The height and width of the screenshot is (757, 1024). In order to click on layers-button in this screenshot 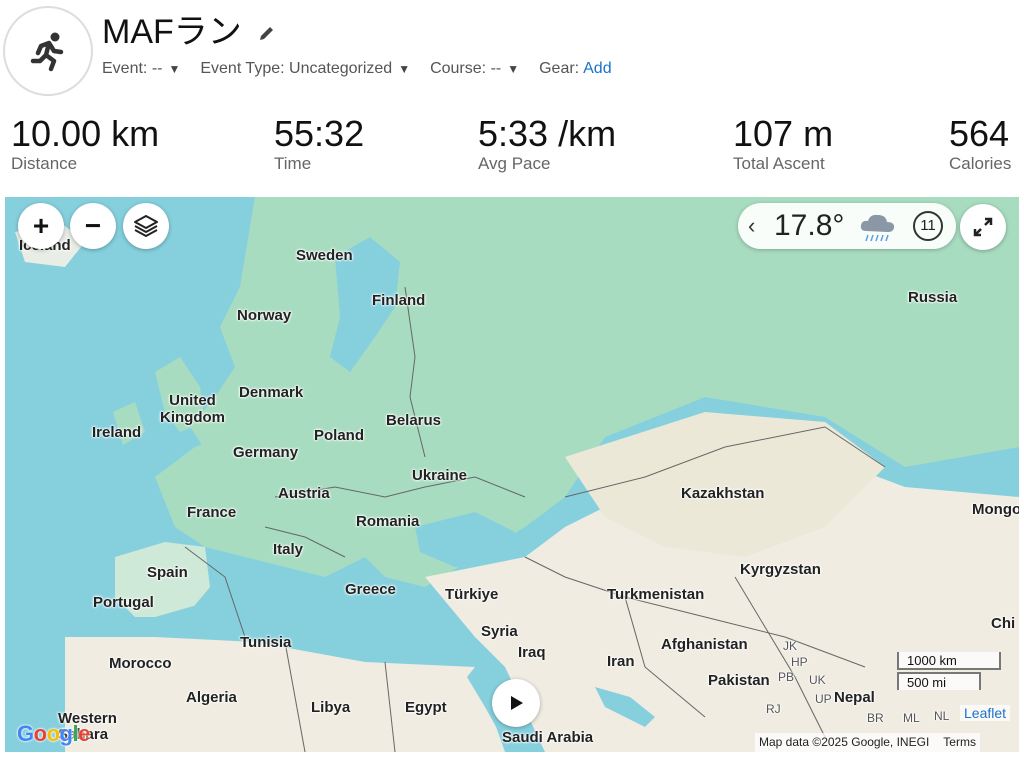, I will do `click(146, 226)`.